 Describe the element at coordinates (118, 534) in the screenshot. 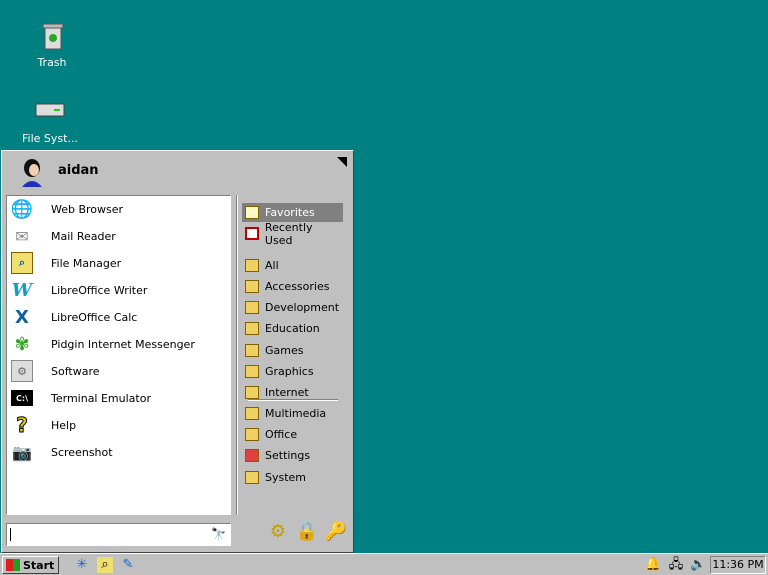

I see `search-input: 🔭` at that location.